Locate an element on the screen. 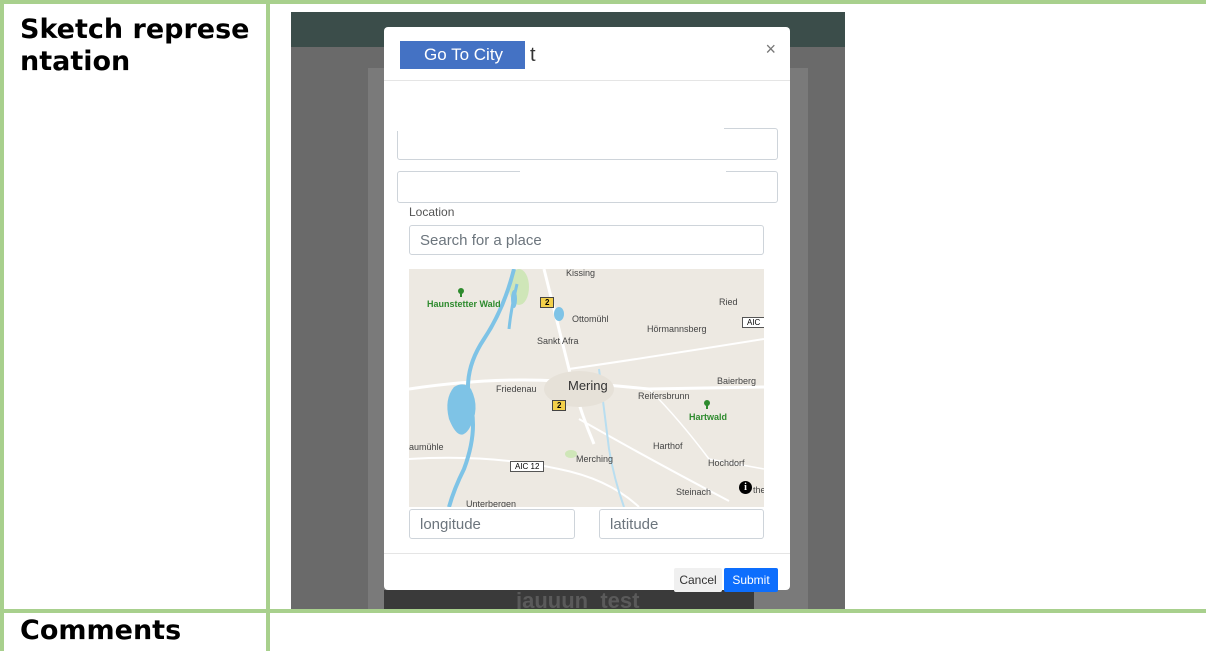  map-label-friedenau: Friedenau is located at coordinates (516, 389).